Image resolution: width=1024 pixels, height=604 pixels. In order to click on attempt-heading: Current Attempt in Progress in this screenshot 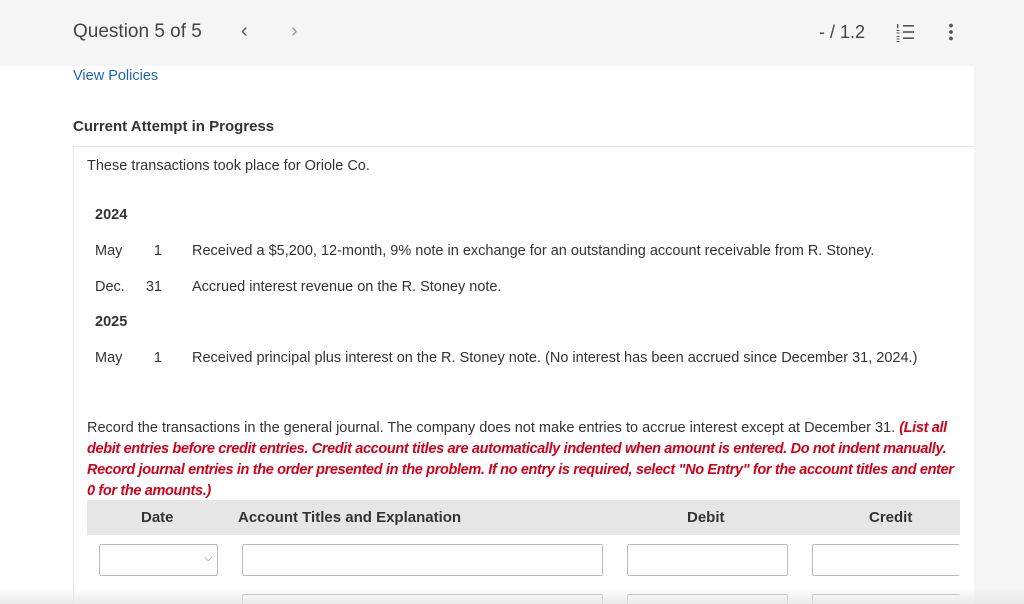, I will do `click(174, 126)`.